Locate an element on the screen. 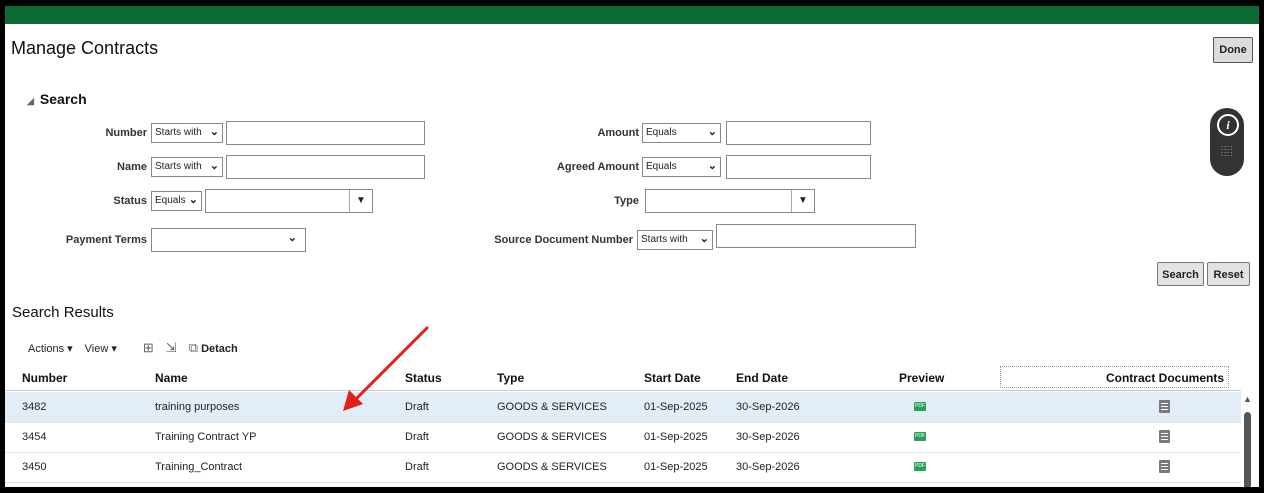 This screenshot has width=1264, height=493. status-label: Status is located at coordinates (130, 201).